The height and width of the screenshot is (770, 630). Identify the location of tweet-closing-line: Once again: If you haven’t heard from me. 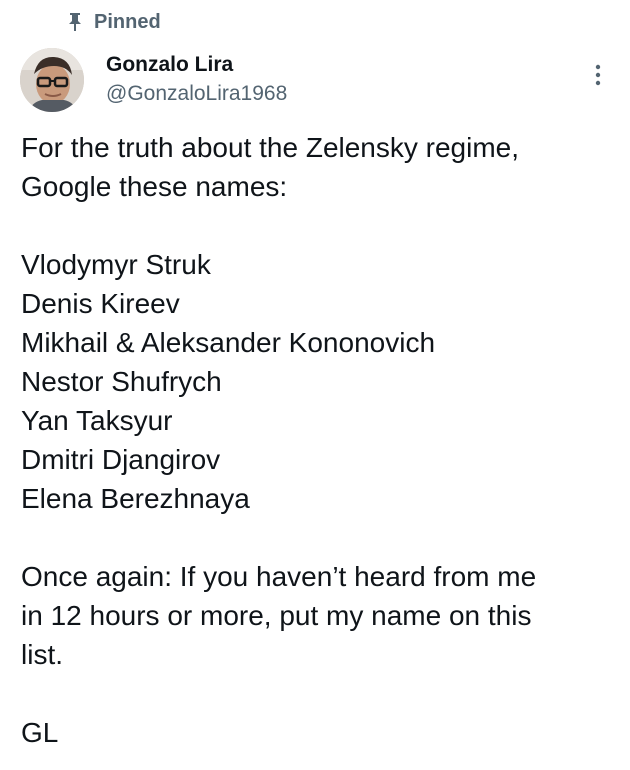
(279, 576).